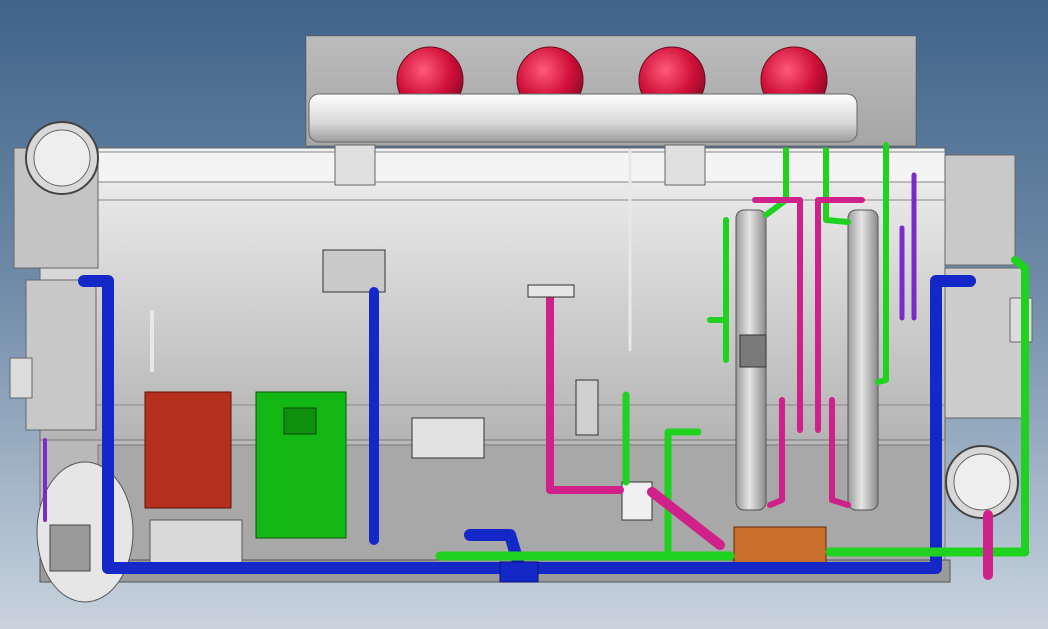  I want to click on magenta-header, so click(551, 291).